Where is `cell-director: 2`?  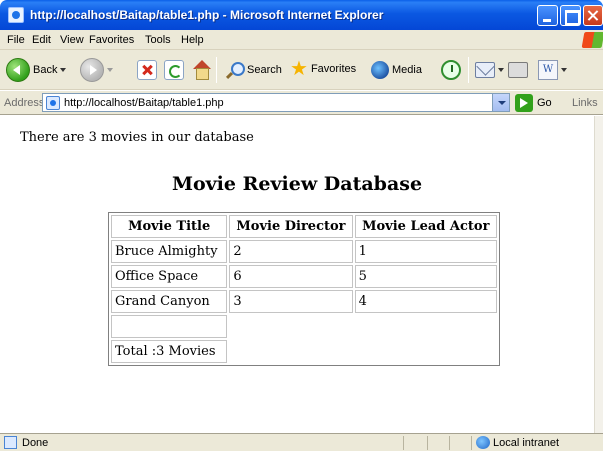 cell-director: 2 is located at coordinates (291, 251).